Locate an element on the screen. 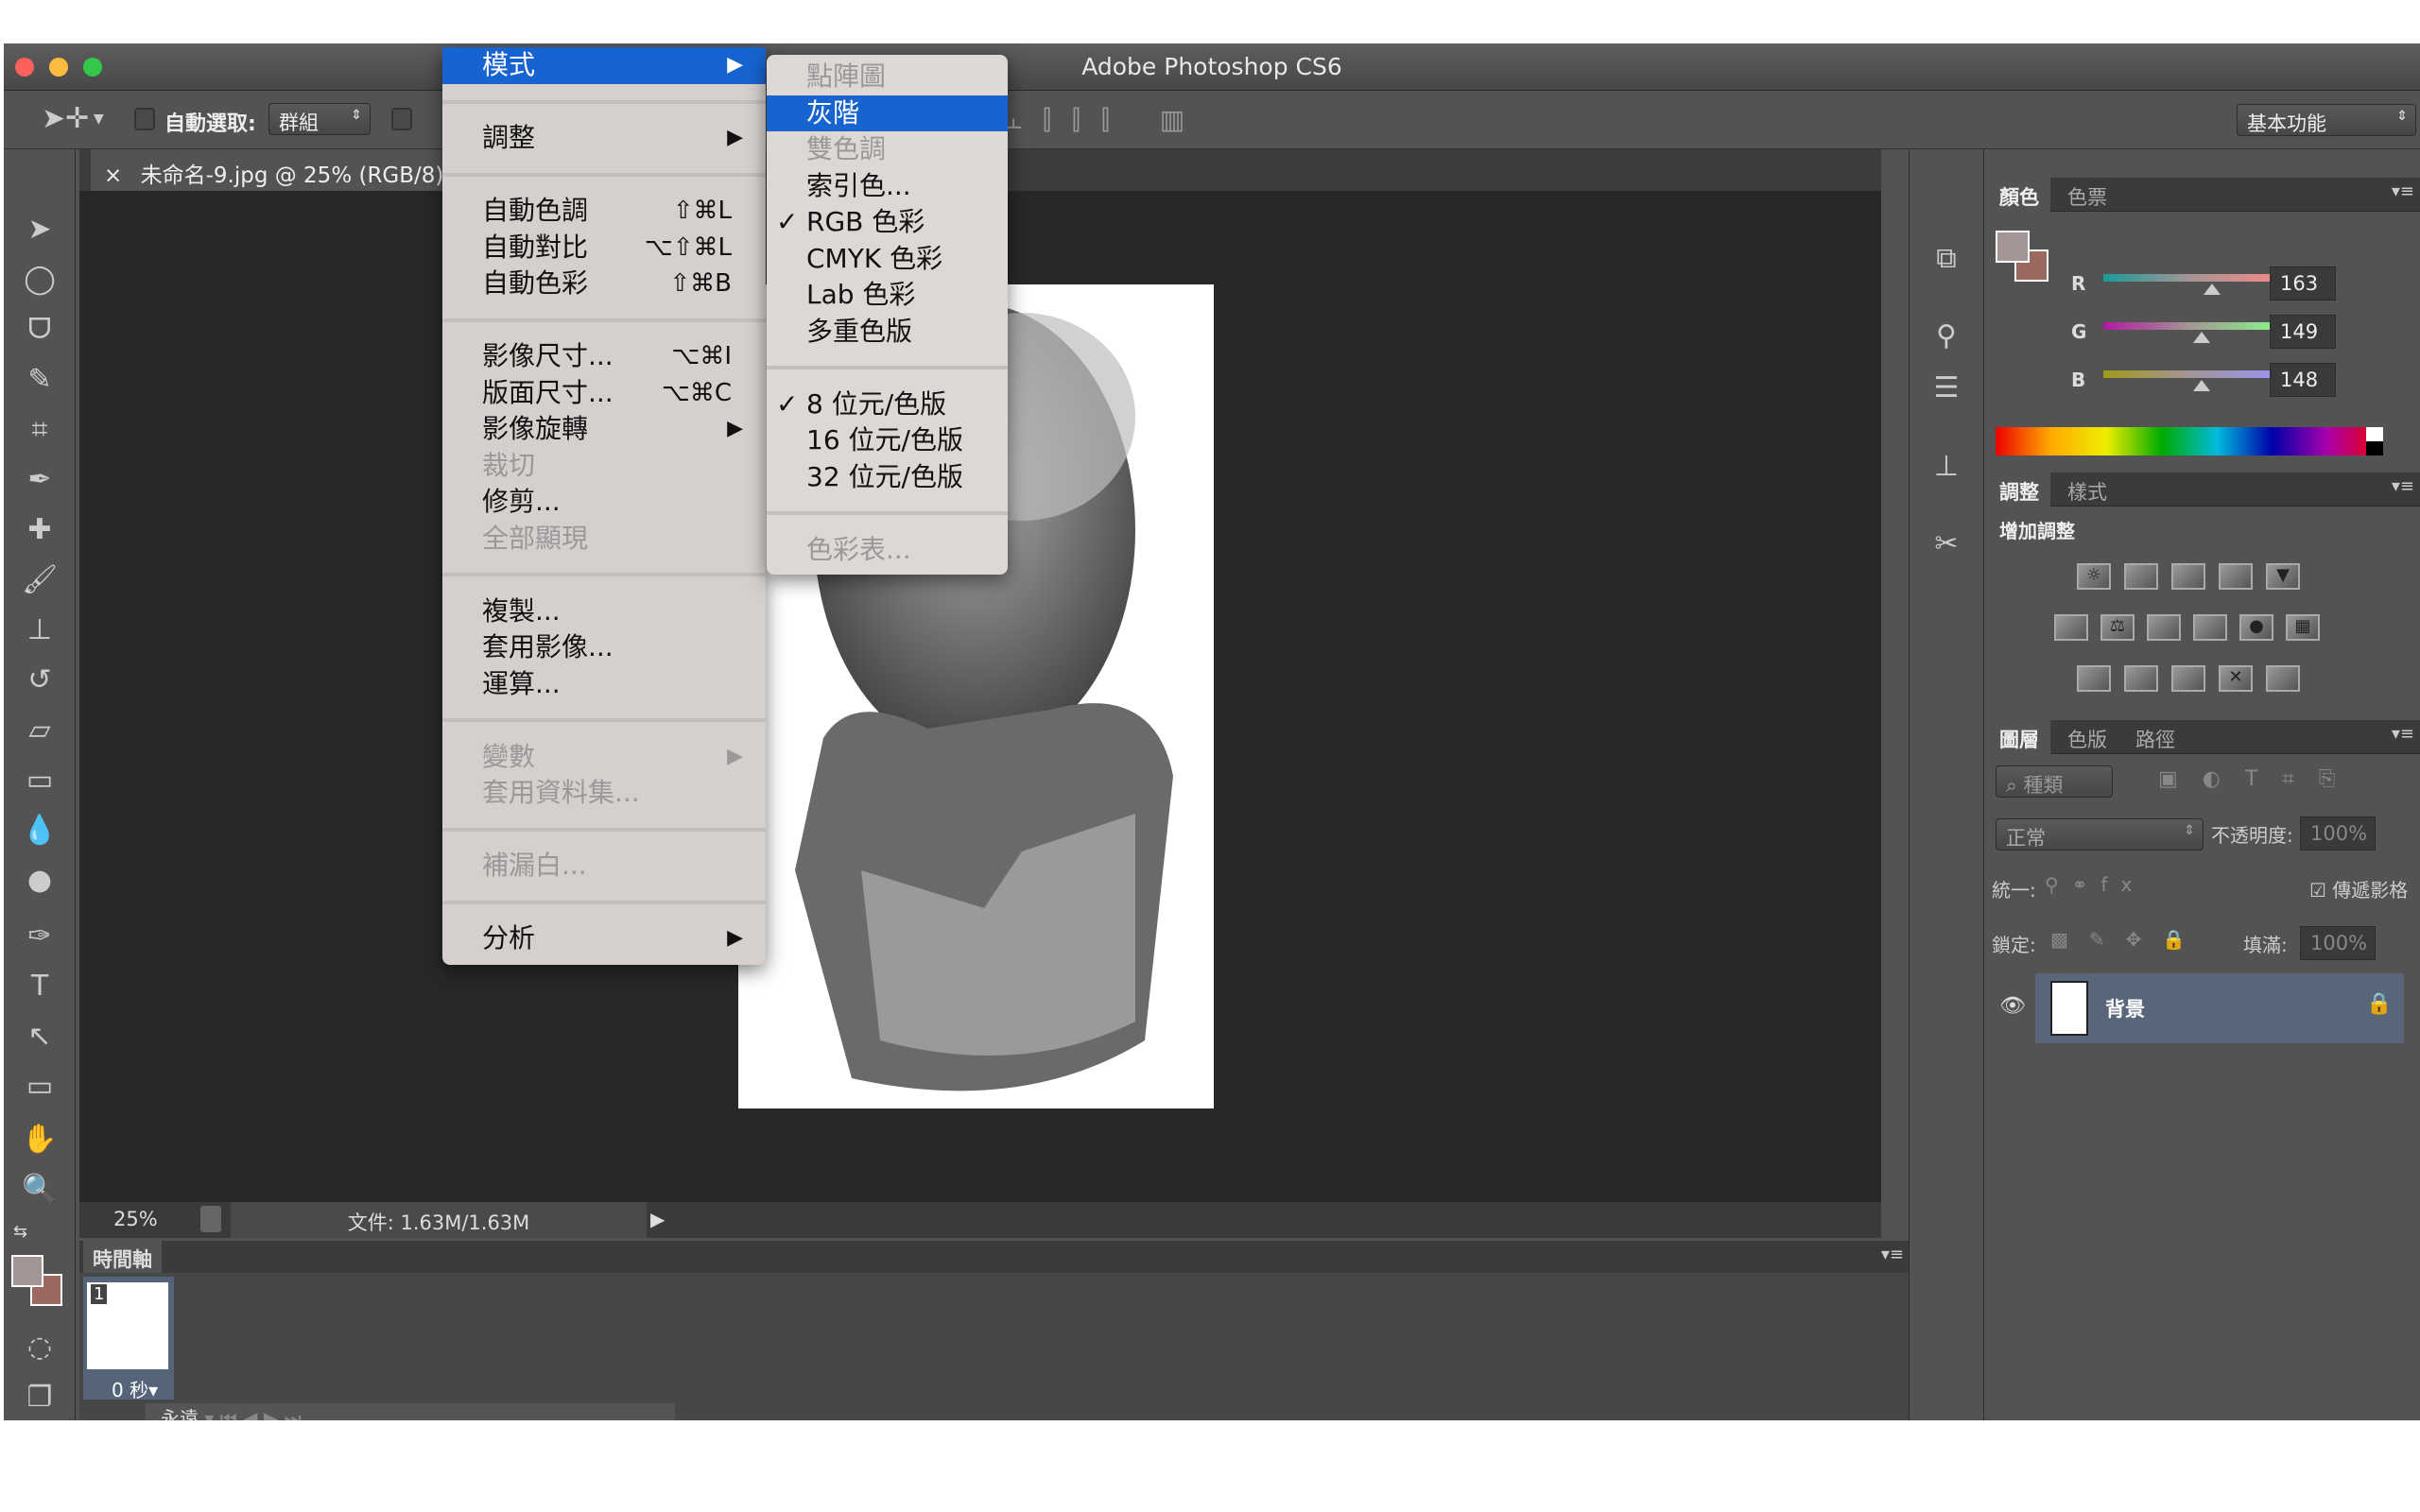 This screenshot has height=1512, width=2420. invert-icon is located at coordinates (2094, 678).